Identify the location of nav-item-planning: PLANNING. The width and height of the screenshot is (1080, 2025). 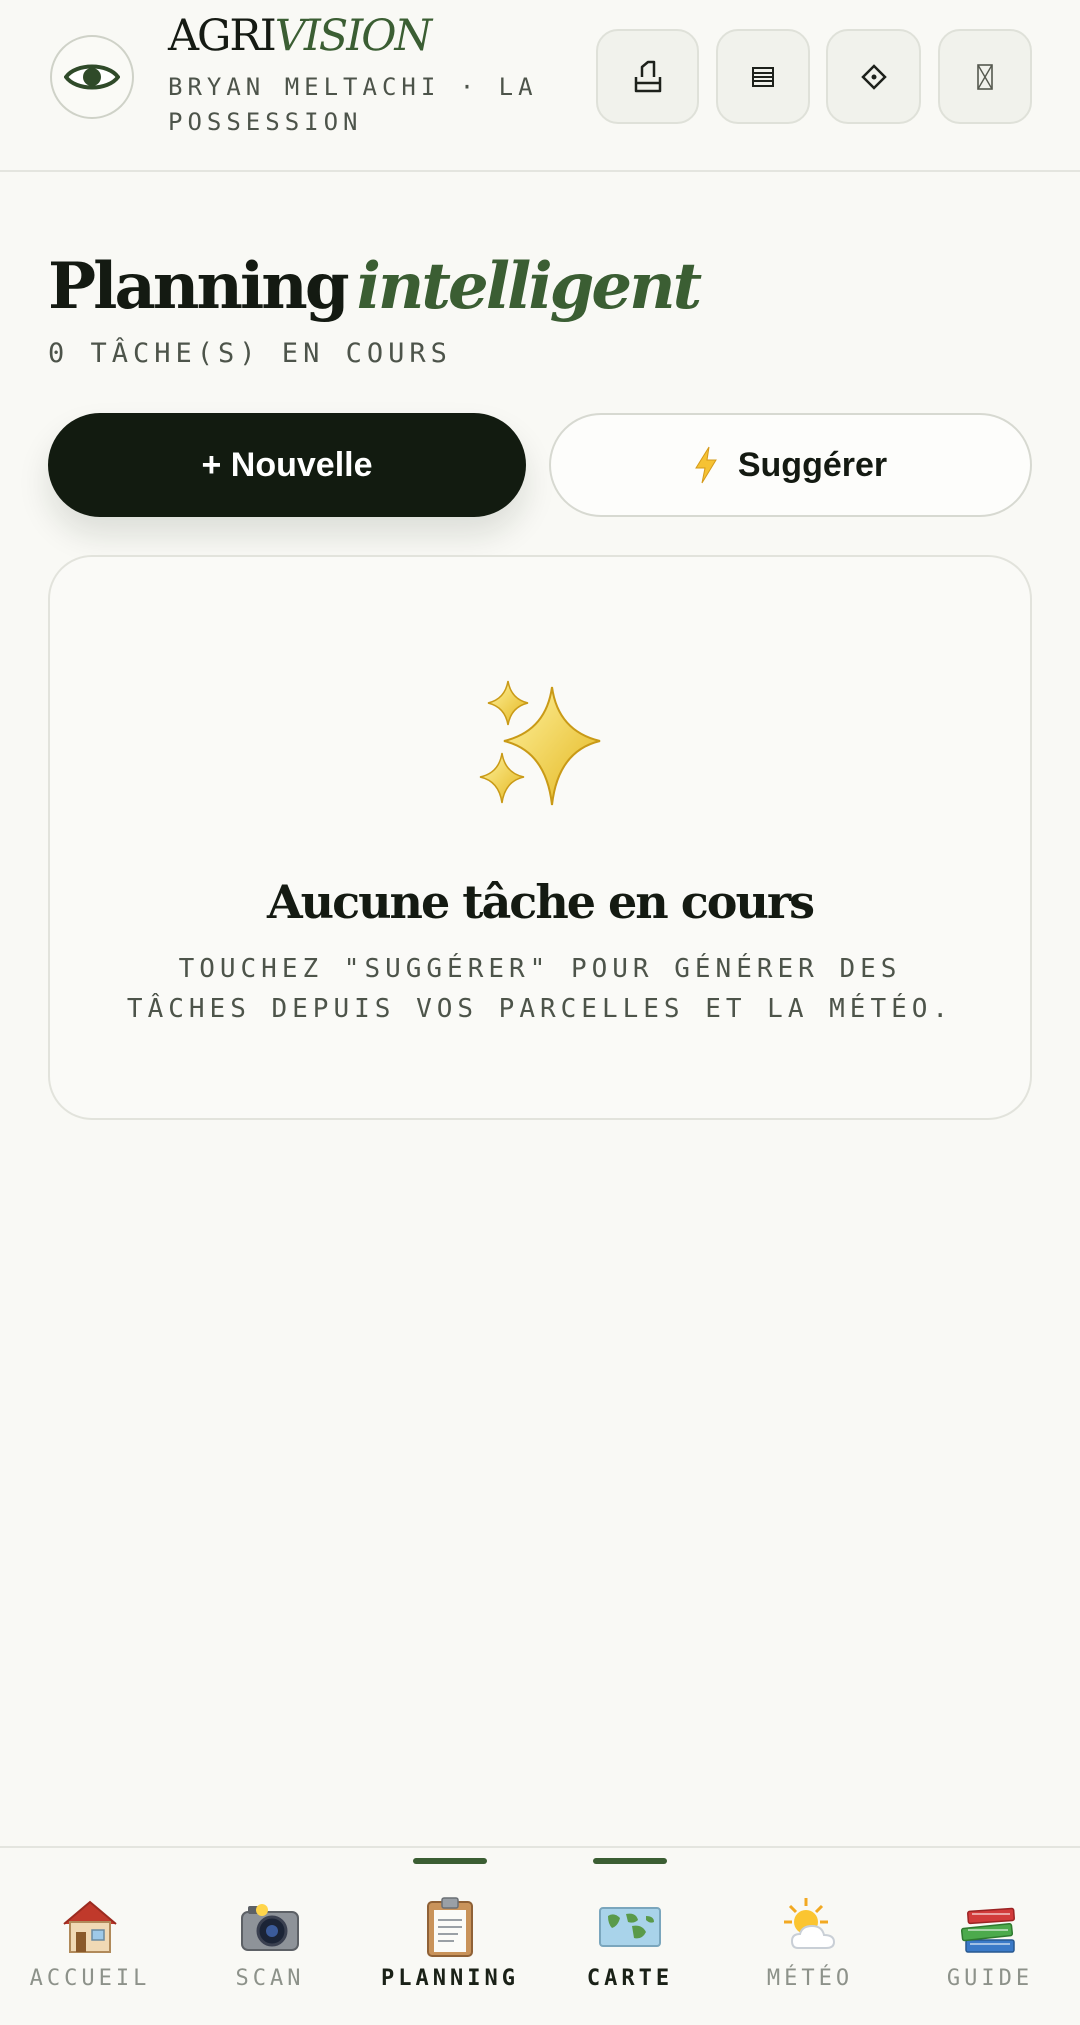
(450, 1936).